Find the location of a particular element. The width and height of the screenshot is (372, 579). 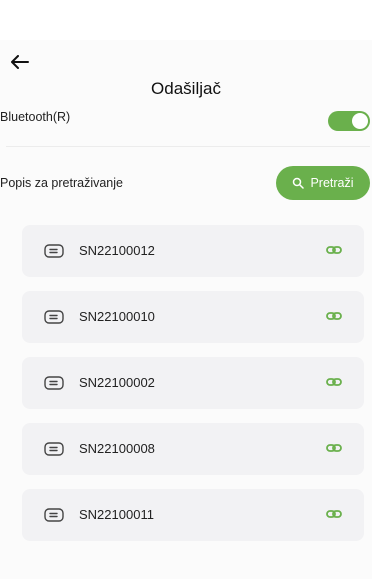

status-area is located at coordinates (186, 20).